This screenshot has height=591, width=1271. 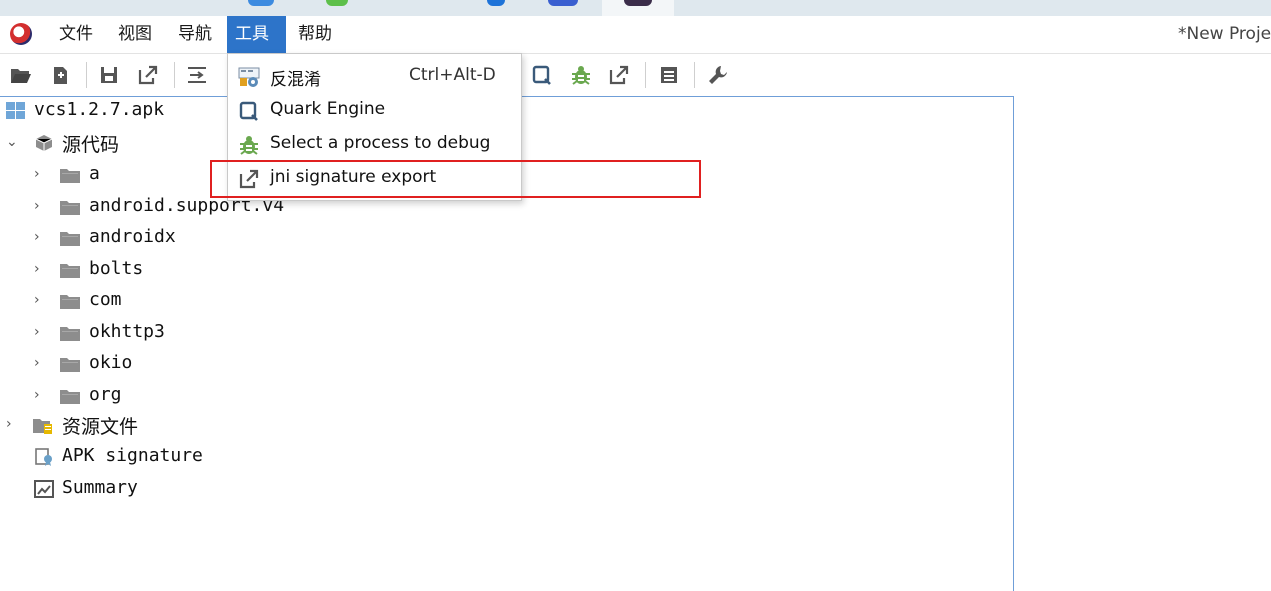 I want to click on open-folder-icon, so click(x=21, y=75).